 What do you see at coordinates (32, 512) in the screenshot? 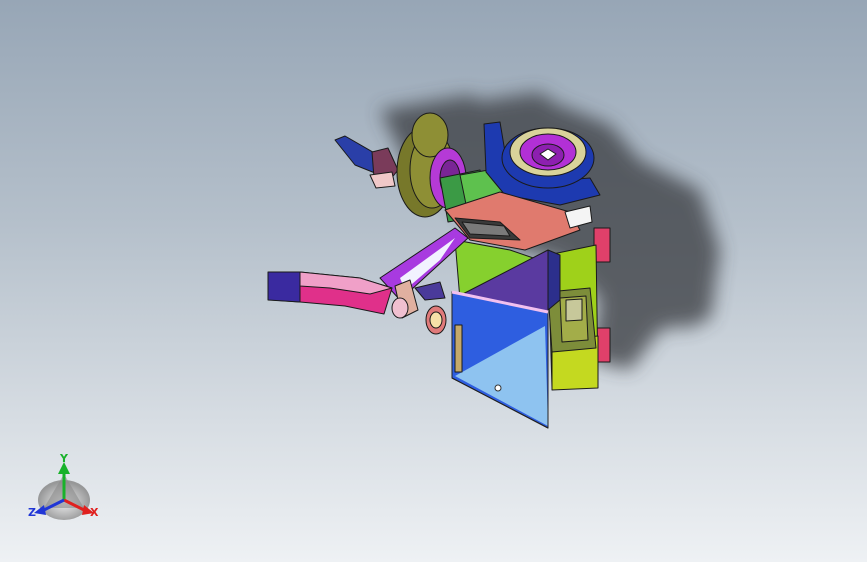
I see `axis-z-label: Z` at bounding box center [32, 512].